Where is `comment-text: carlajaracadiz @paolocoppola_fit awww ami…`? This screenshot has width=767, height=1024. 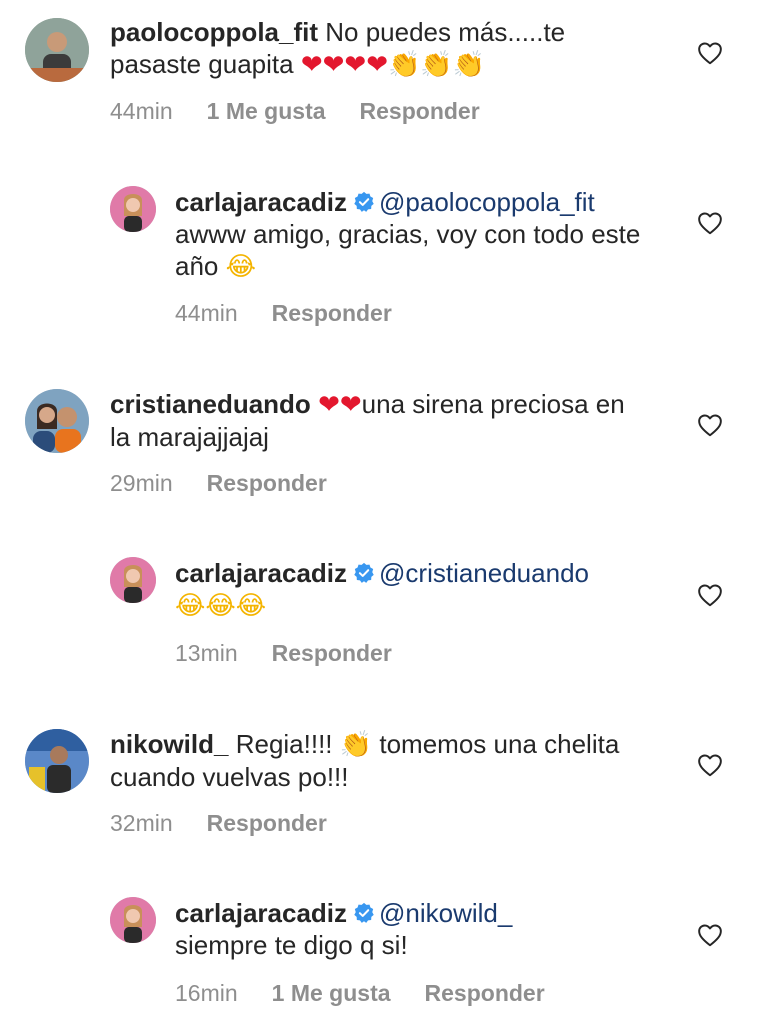
comment-text: carlajaracadiz @paolocoppola_fit awww ami… is located at coordinates (415, 234).